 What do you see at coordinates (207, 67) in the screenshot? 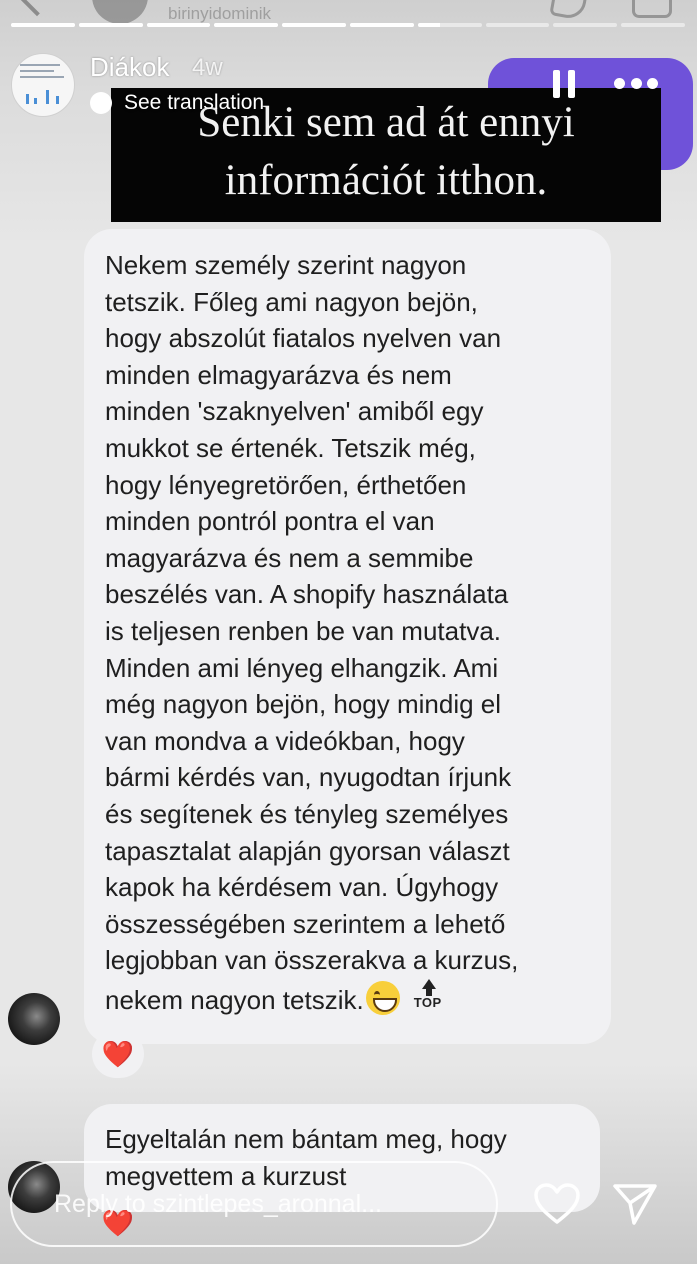
I see `story-timestamp: 4w` at bounding box center [207, 67].